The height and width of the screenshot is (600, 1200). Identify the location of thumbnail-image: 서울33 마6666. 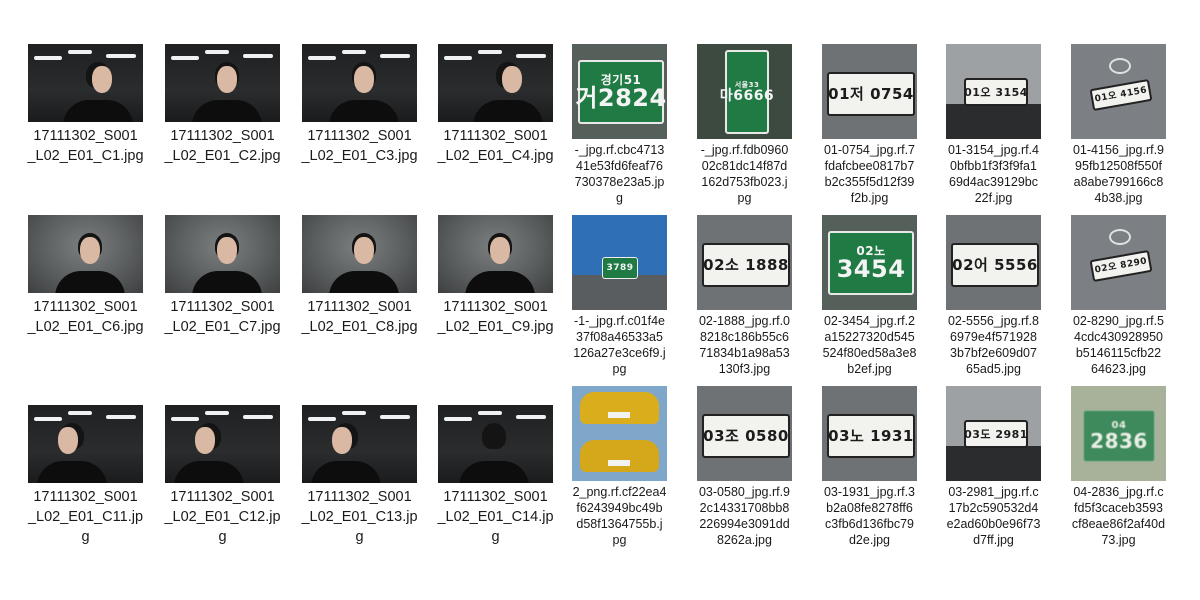
(744, 91).